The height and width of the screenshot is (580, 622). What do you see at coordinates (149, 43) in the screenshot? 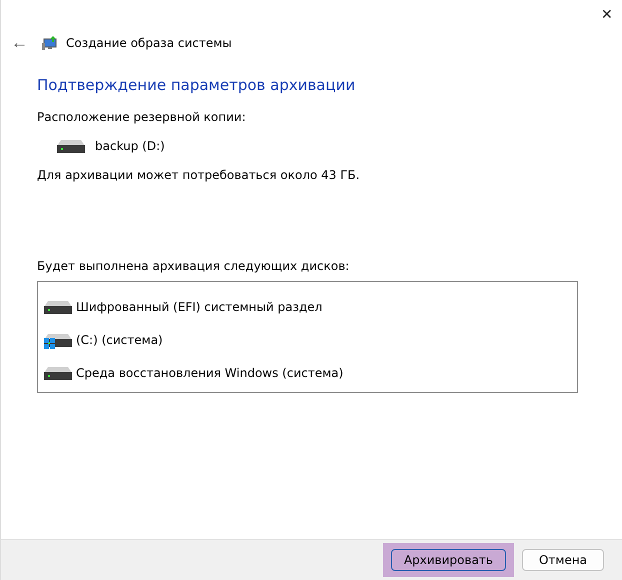
I see `window-title: Создание образа системы` at bounding box center [149, 43].